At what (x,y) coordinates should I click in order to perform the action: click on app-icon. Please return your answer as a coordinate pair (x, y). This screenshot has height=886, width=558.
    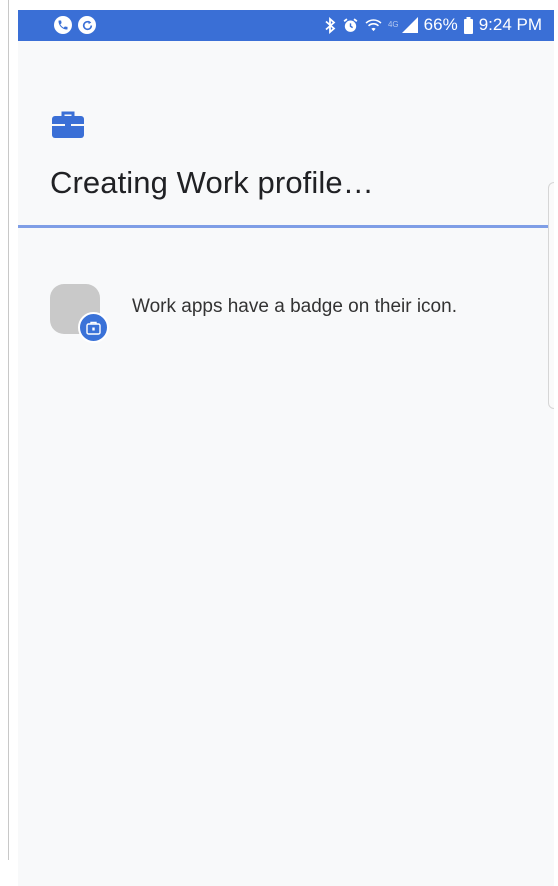
    Looking at the image, I should click on (79, 313).